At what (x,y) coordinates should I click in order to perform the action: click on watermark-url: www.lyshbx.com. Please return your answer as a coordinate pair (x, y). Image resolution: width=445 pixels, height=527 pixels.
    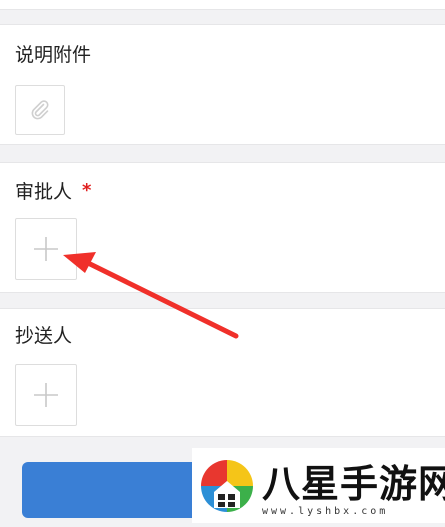
    Looking at the image, I should click on (325, 511).